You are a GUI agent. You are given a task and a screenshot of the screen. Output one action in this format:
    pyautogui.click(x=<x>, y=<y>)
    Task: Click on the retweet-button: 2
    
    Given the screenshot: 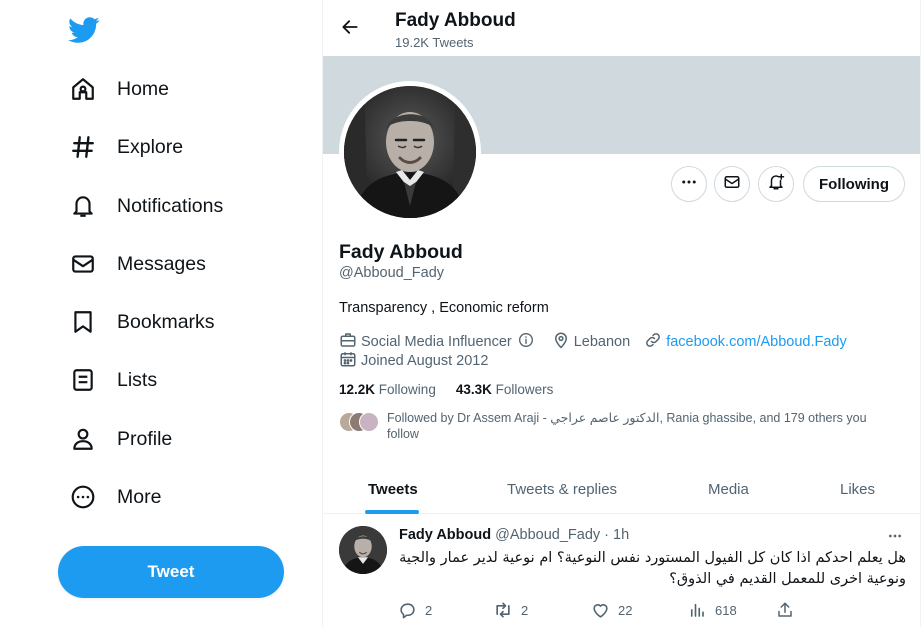 What is the action you would take?
    pyautogui.click(x=508, y=610)
    